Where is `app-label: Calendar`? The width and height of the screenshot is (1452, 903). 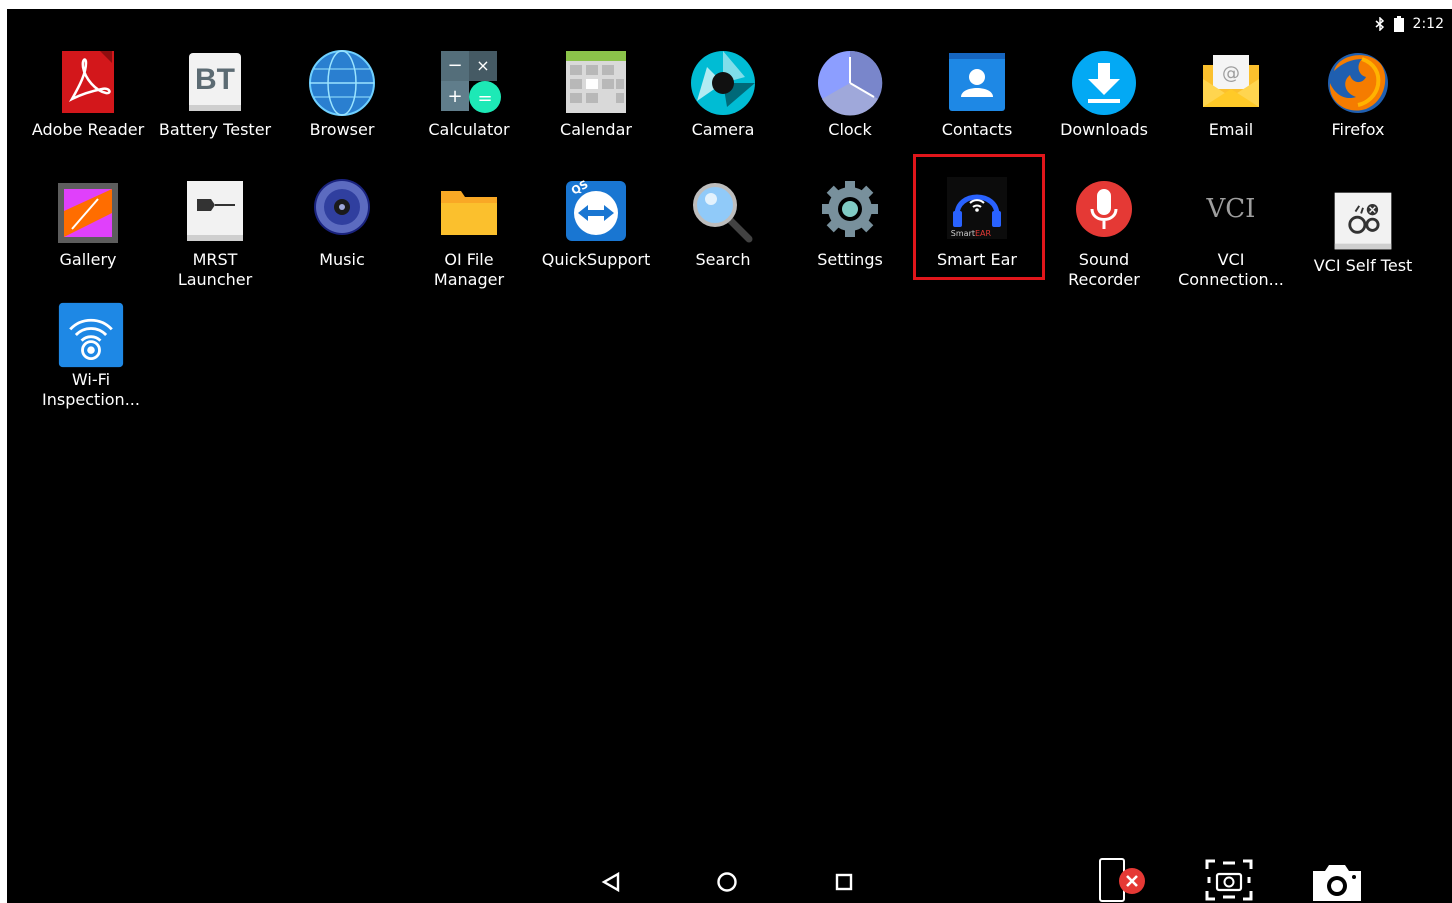 app-label: Calendar is located at coordinates (596, 129).